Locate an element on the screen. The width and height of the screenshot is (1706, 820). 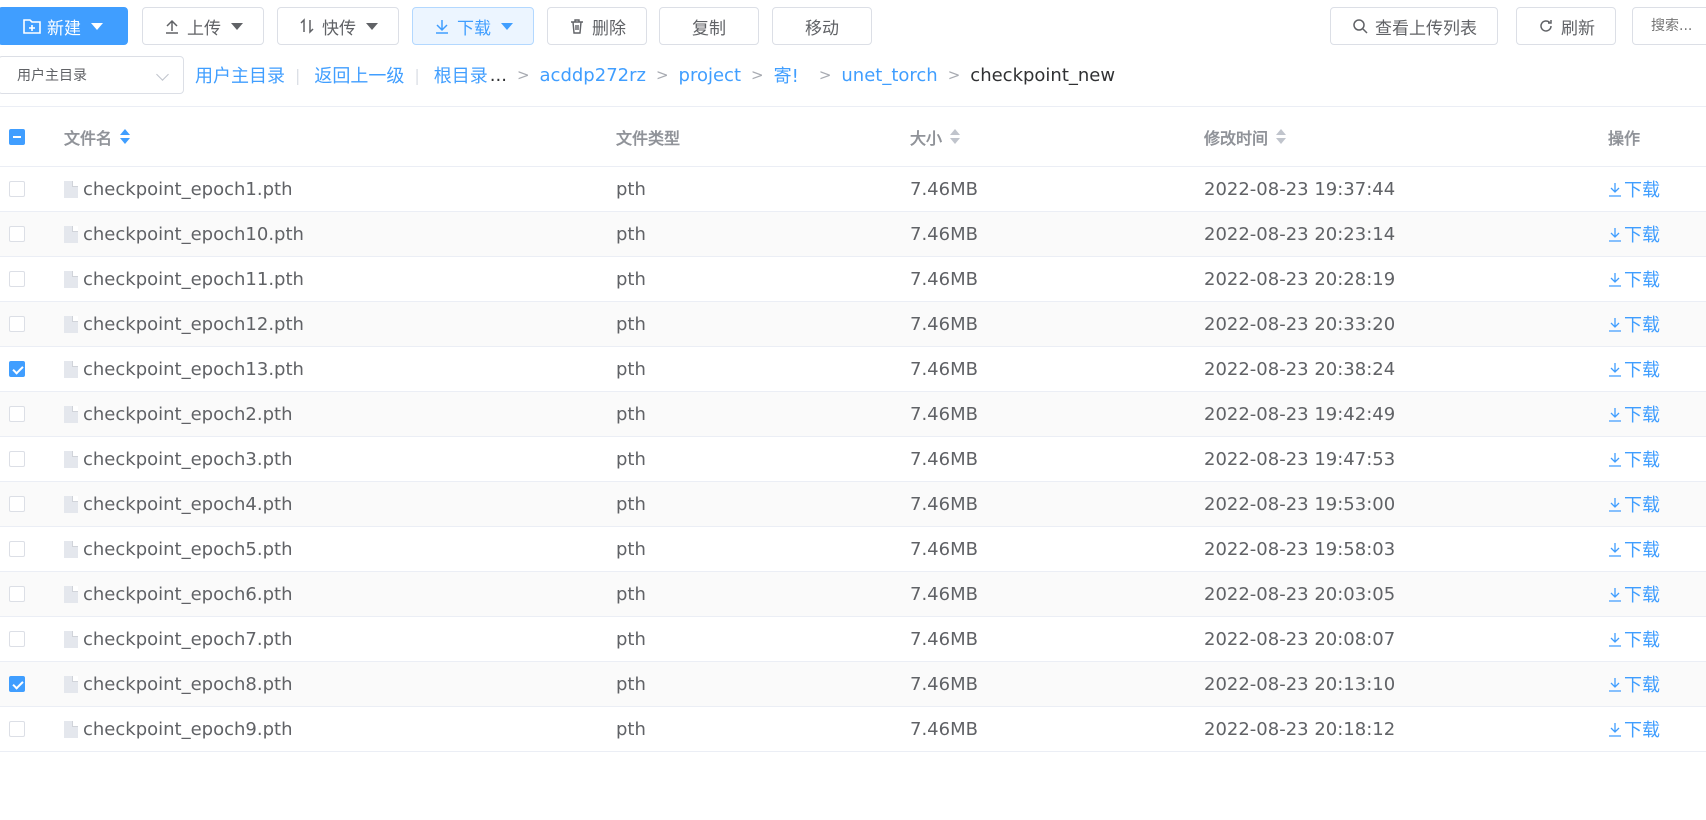
file-name: checkpoint_epoch12.pth is located at coordinates (193, 324).